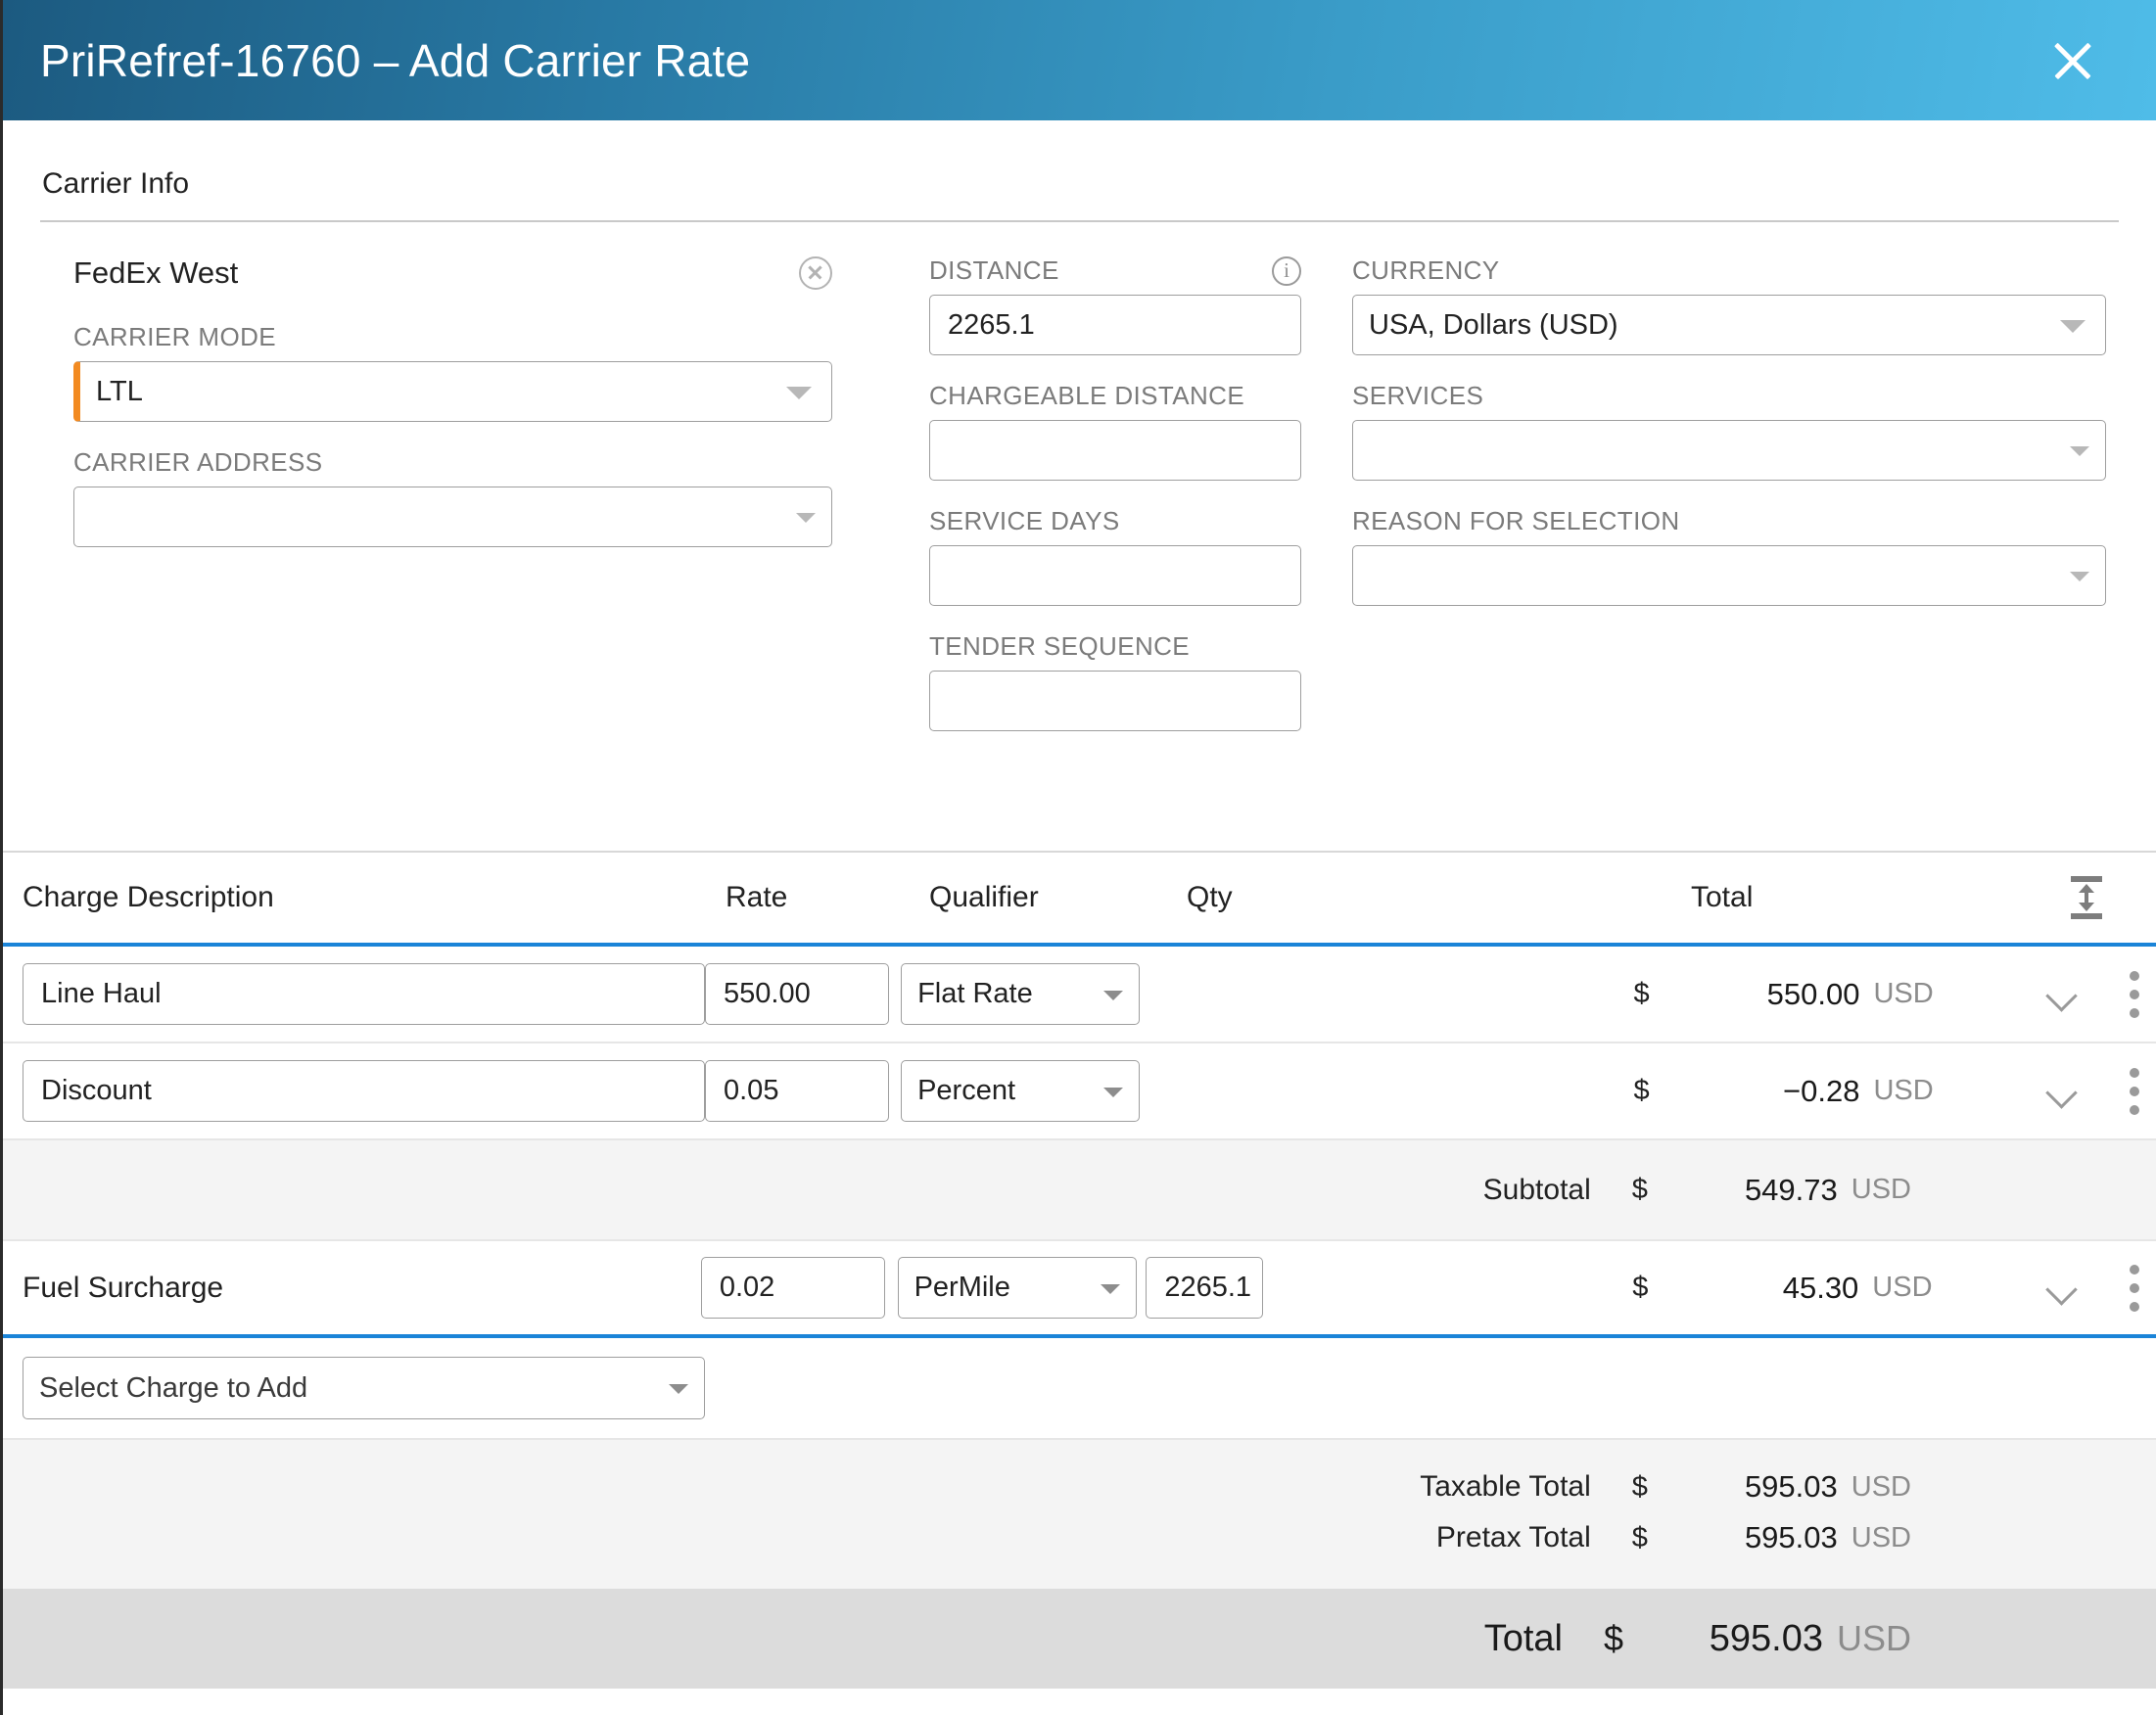  What do you see at coordinates (1874, 1638) in the screenshot?
I see `grand-total-currency-code: USD` at bounding box center [1874, 1638].